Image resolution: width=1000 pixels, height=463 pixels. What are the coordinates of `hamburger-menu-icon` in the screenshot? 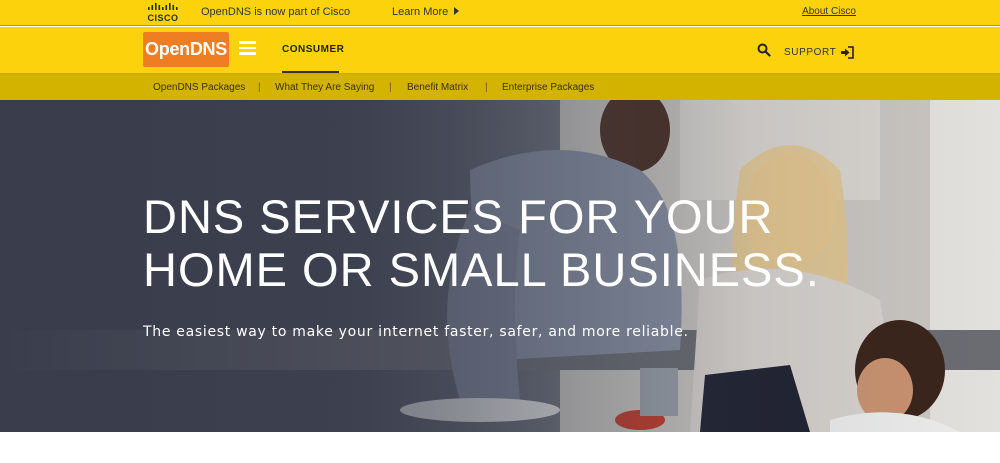 It's located at (247, 48).